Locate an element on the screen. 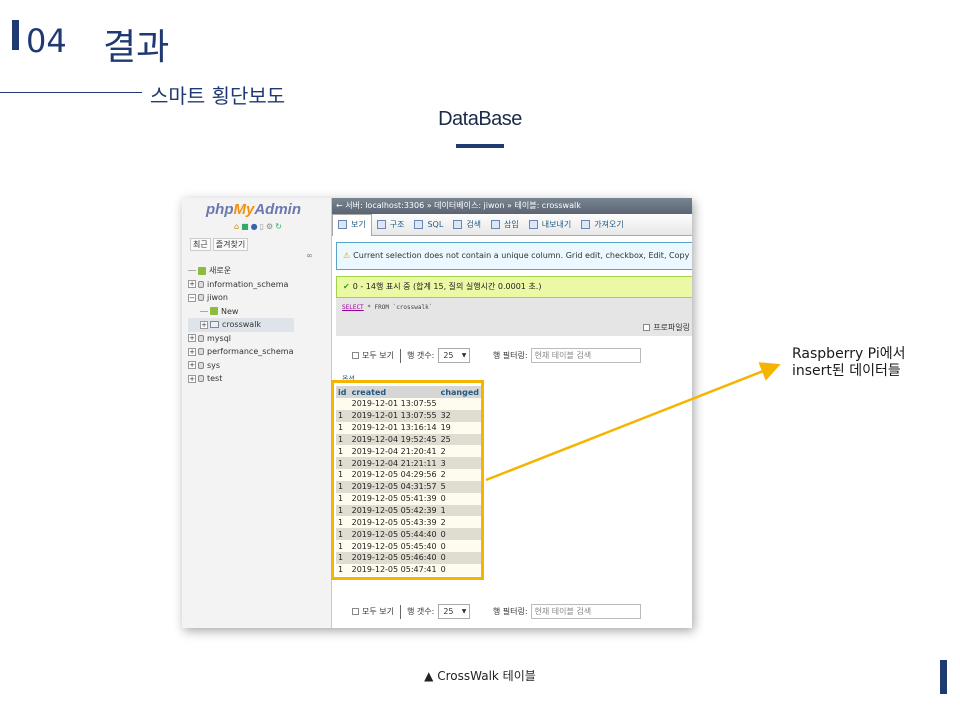  back-arrow-icon: ← is located at coordinates (339, 205).